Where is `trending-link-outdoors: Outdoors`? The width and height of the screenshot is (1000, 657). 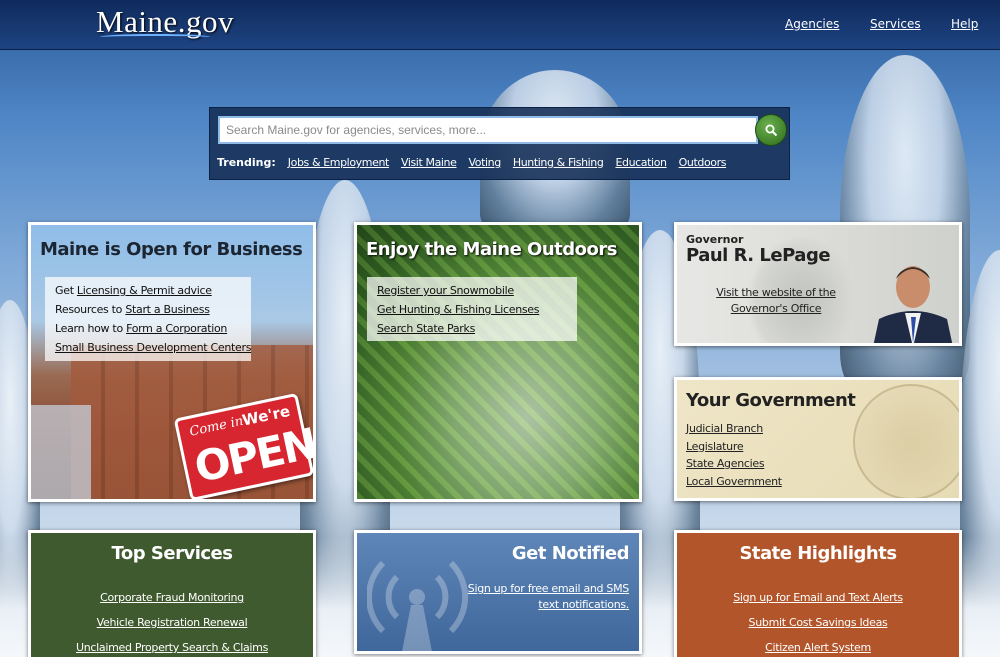
trending-link-outdoors: Outdoors is located at coordinates (703, 162).